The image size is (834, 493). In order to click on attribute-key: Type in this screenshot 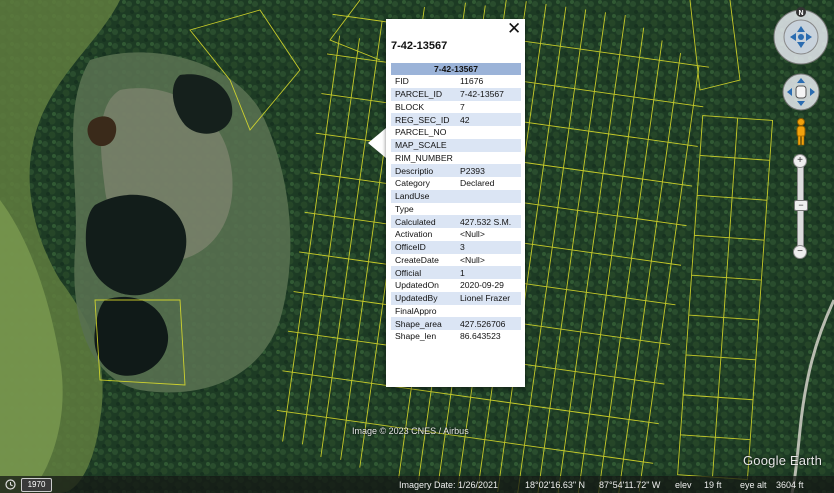, I will do `click(404, 208)`.